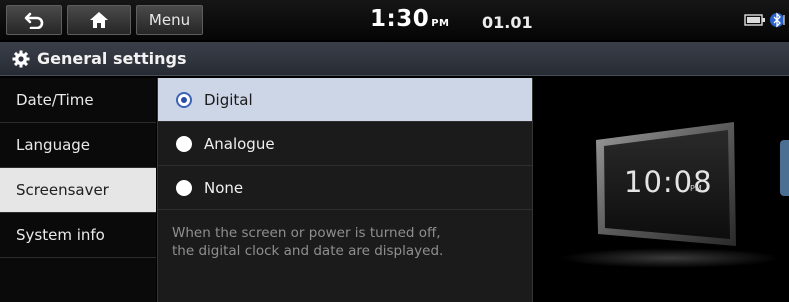  Describe the element at coordinates (440, 23) in the screenshot. I see `clock-ampm: PM` at that location.